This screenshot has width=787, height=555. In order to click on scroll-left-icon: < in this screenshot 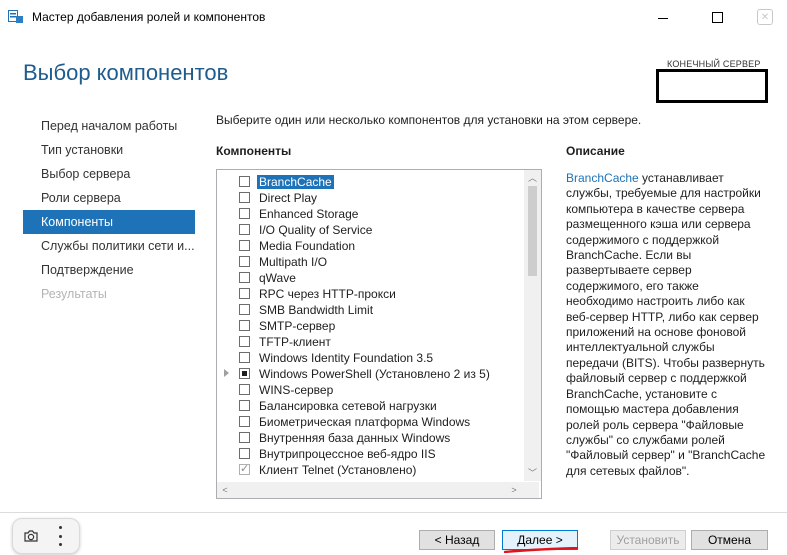, I will do `click(225, 490)`.